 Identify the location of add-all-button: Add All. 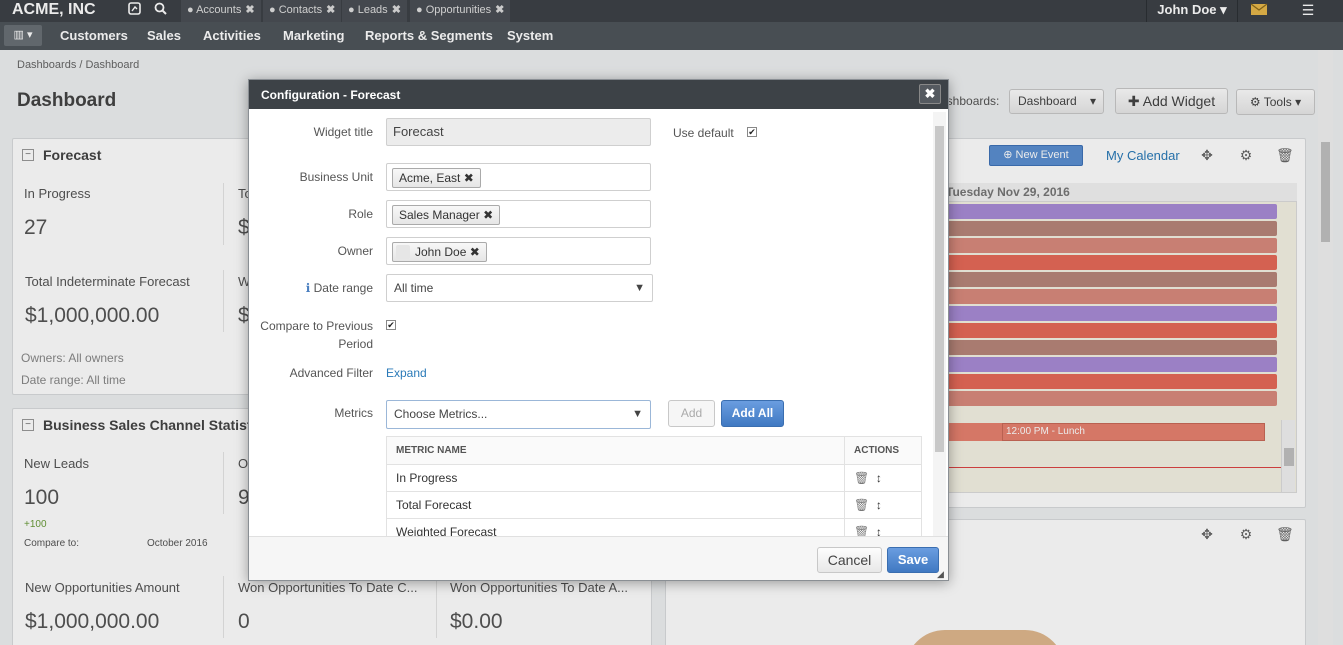
(752, 413).